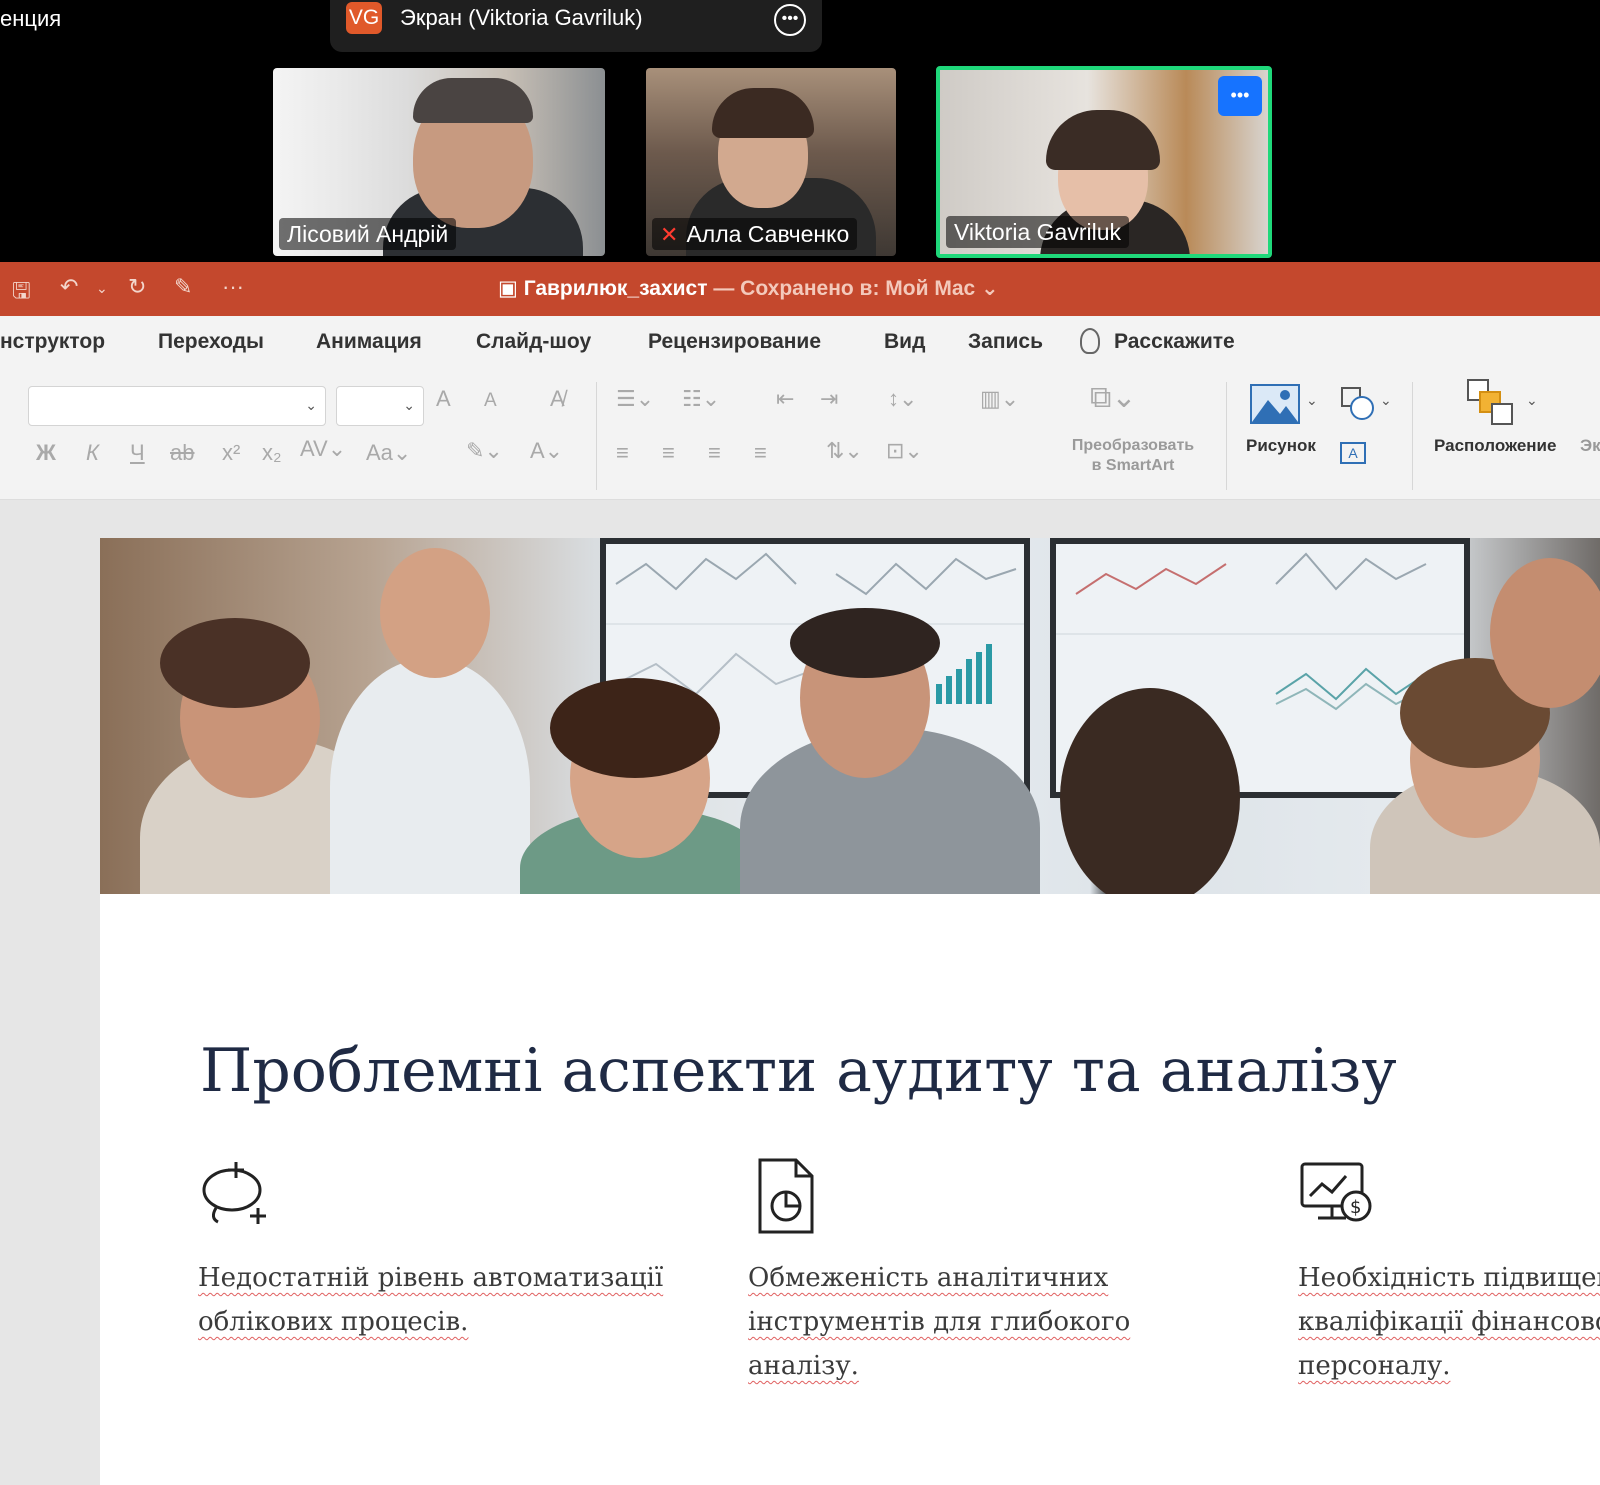 This screenshot has width=1600, height=1485. What do you see at coordinates (272, 453) in the screenshot?
I see `subscript-icon: x₂` at bounding box center [272, 453].